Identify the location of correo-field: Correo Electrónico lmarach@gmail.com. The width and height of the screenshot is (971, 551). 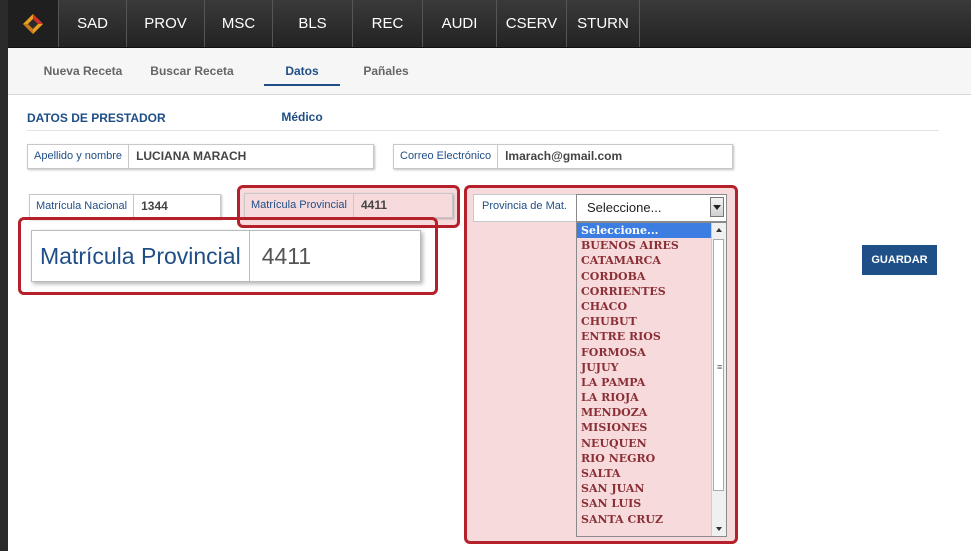
(563, 156).